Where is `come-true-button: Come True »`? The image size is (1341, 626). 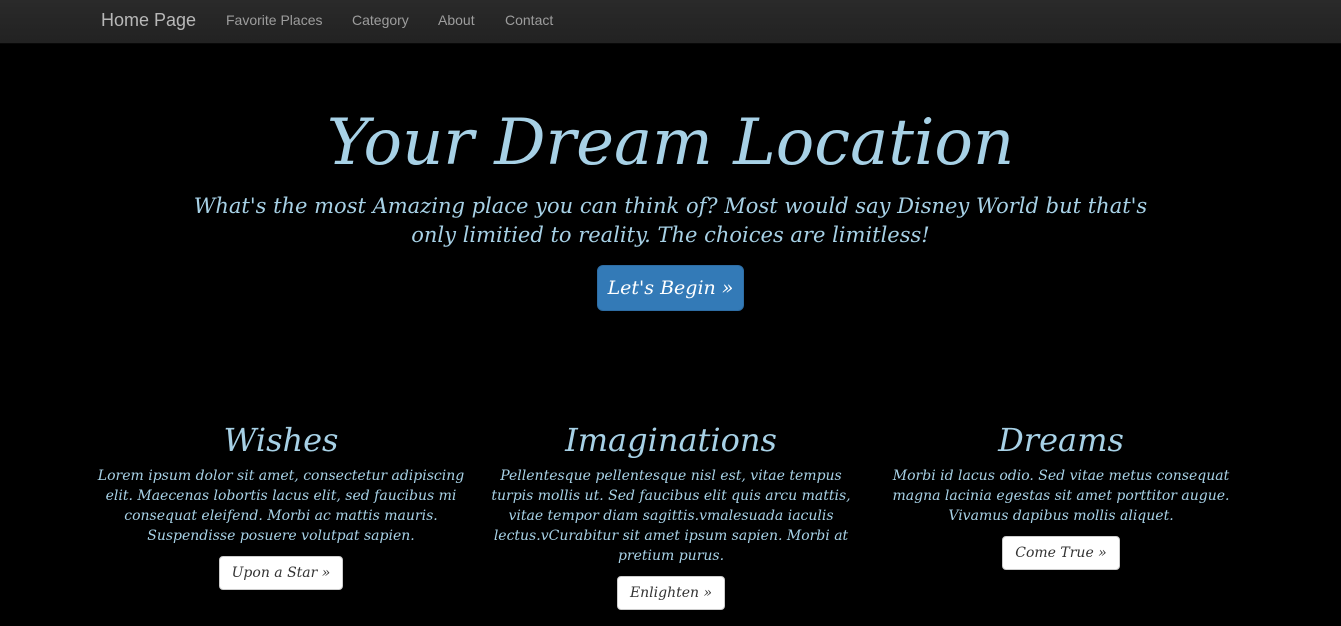
come-true-button: Come True » is located at coordinates (1061, 553).